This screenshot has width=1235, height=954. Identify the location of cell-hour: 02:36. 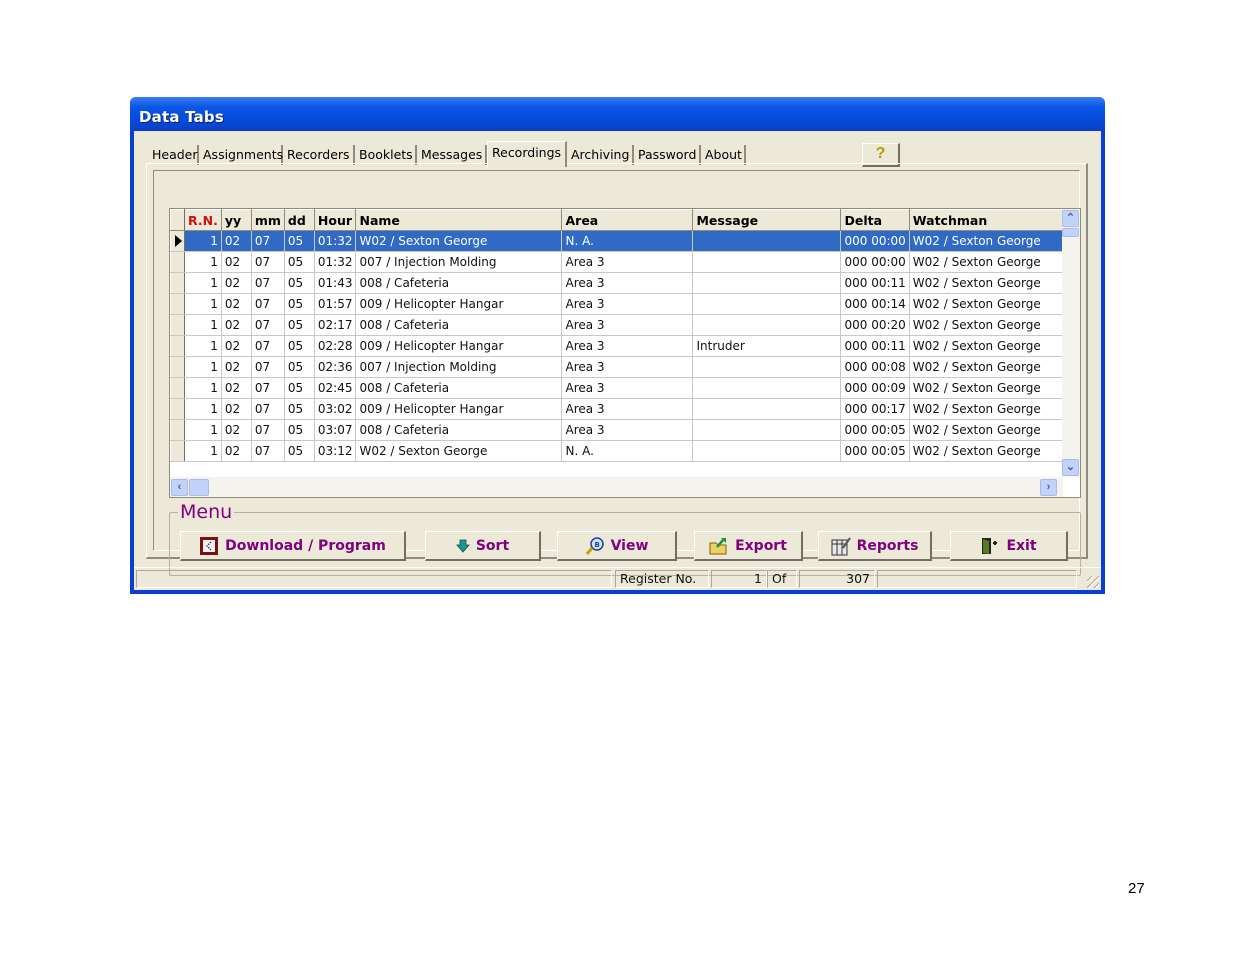
(335, 367).